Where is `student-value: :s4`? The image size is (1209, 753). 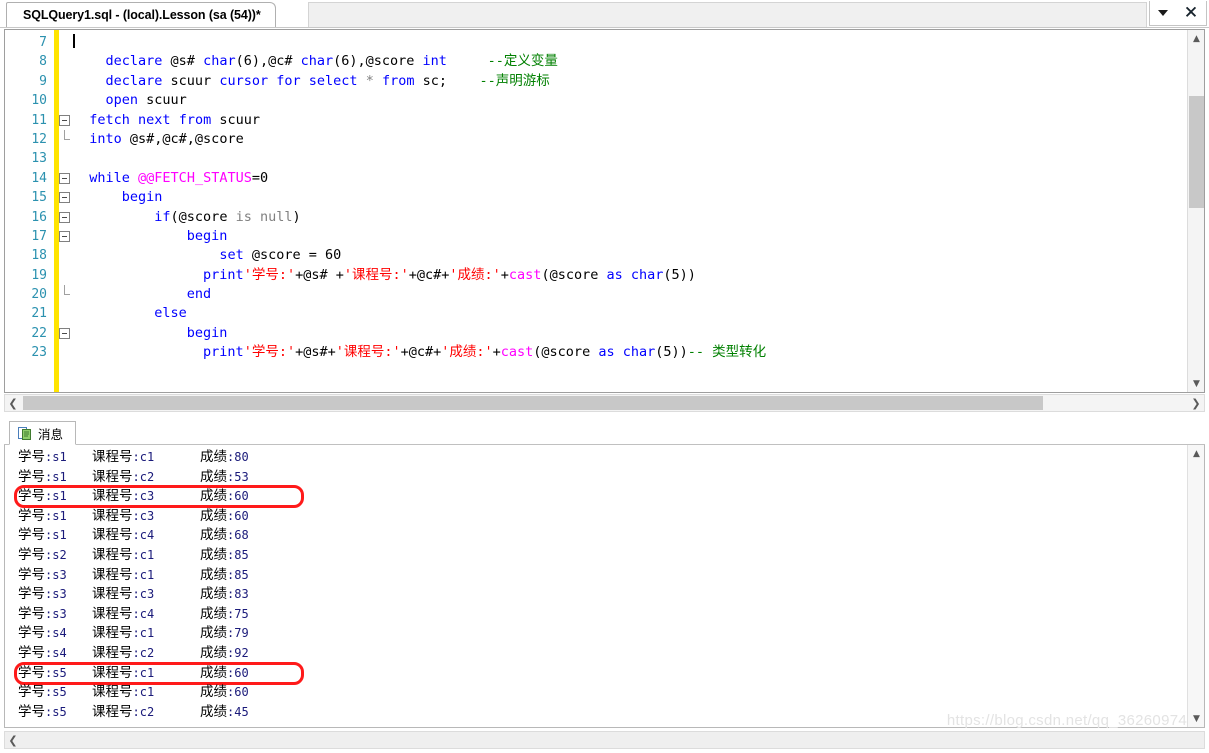 student-value: :s4 is located at coordinates (56, 652).